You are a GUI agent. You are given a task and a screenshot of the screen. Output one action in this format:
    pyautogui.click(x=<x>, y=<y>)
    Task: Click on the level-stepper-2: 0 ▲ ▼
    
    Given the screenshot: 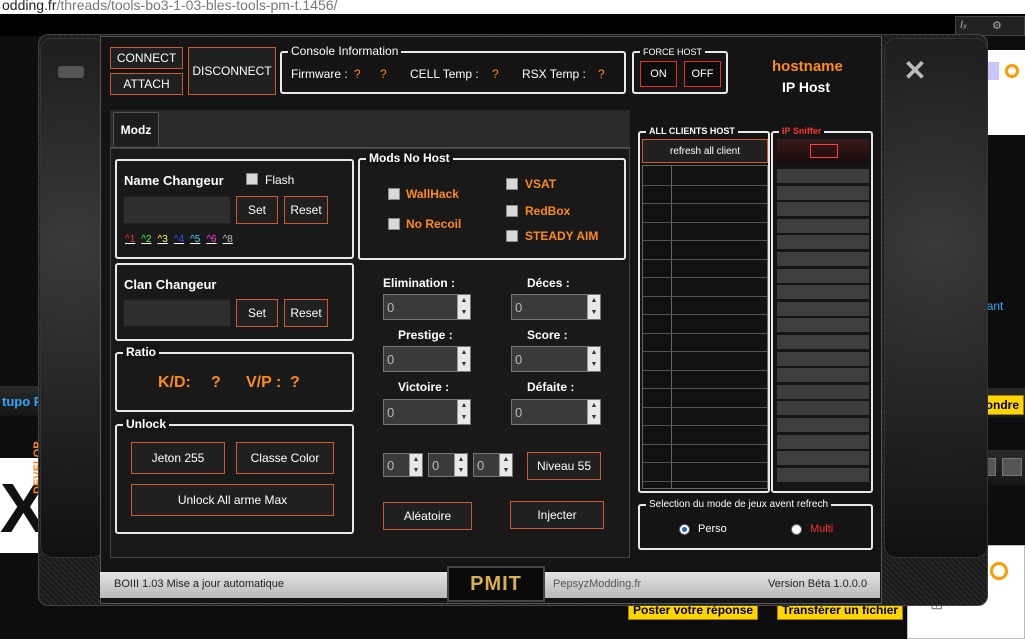 What is the action you would take?
    pyautogui.click(x=448, y=465)
    